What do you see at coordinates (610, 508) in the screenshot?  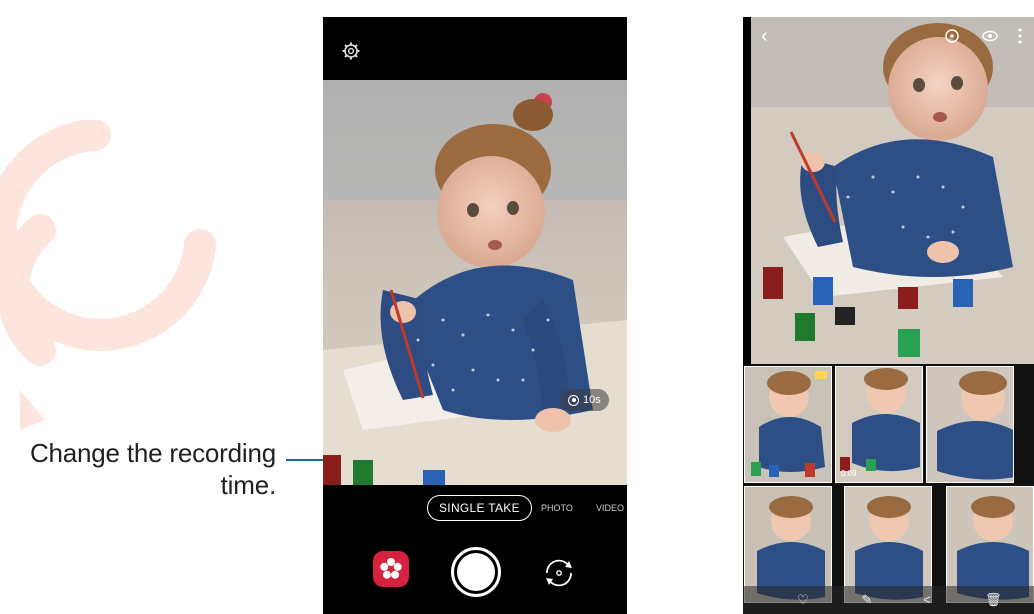 I see `mode-video: VIDEO` at bounding box center [610, 508].